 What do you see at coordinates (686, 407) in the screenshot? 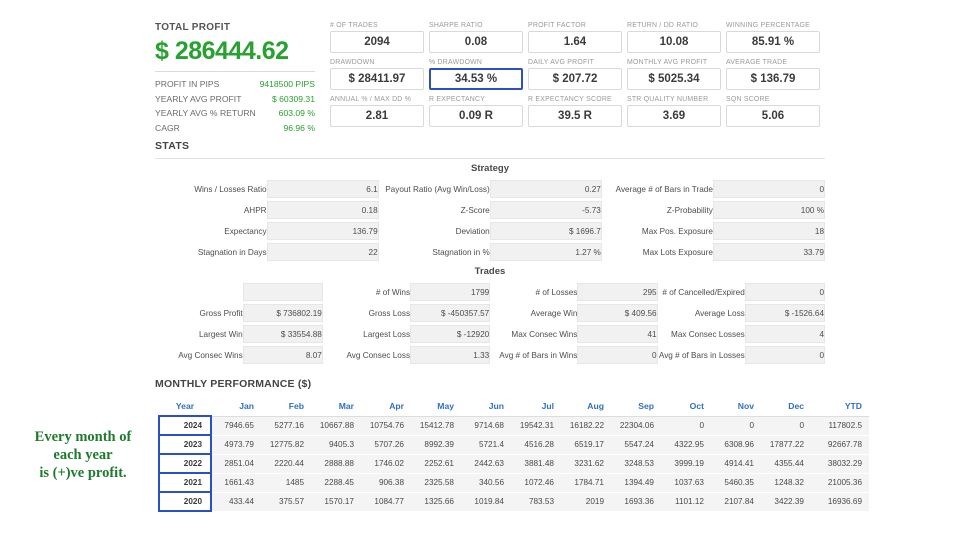
I see `monthly-column-header: Oct` at bounding box center [686, 407].